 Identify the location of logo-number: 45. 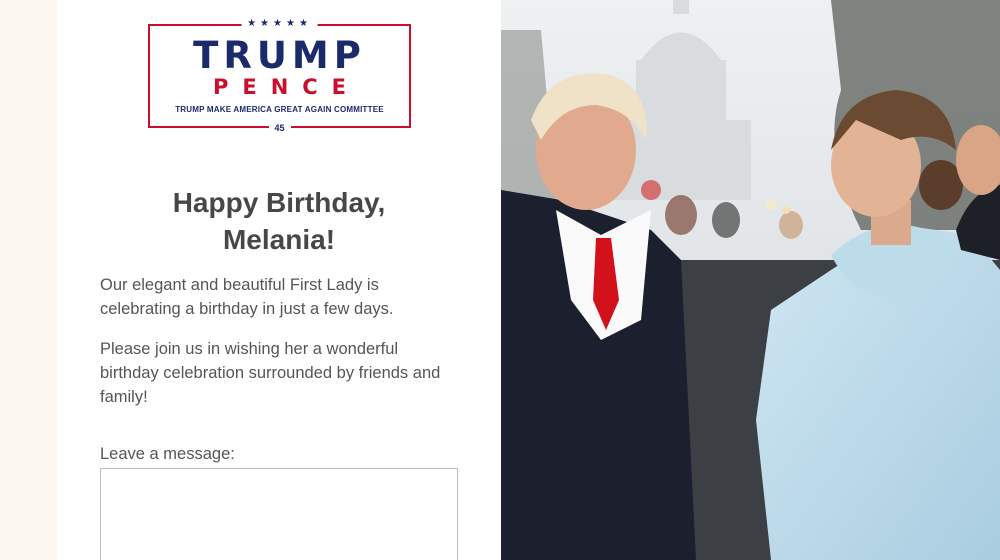
(279, 128).